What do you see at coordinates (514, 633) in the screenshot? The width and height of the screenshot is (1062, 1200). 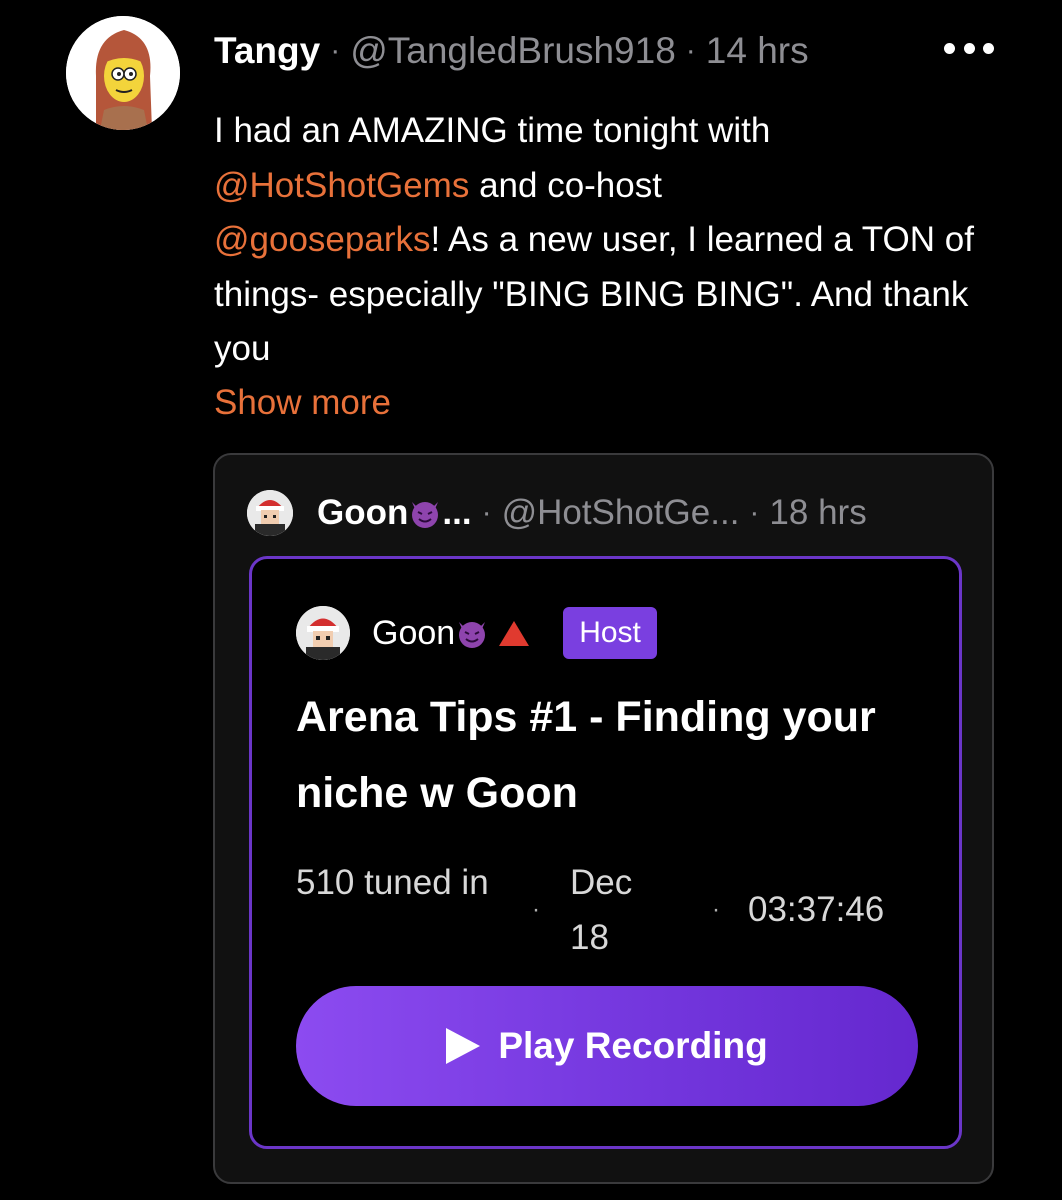 I see `red-triangle-icon` at bounding box center [514, 633].